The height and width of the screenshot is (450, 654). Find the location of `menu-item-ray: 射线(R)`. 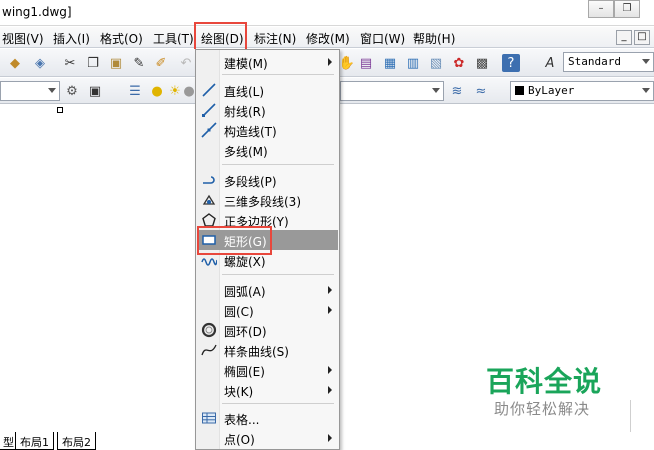

menu-item-ray: 射线(R) is located at coordinates (267, 110).